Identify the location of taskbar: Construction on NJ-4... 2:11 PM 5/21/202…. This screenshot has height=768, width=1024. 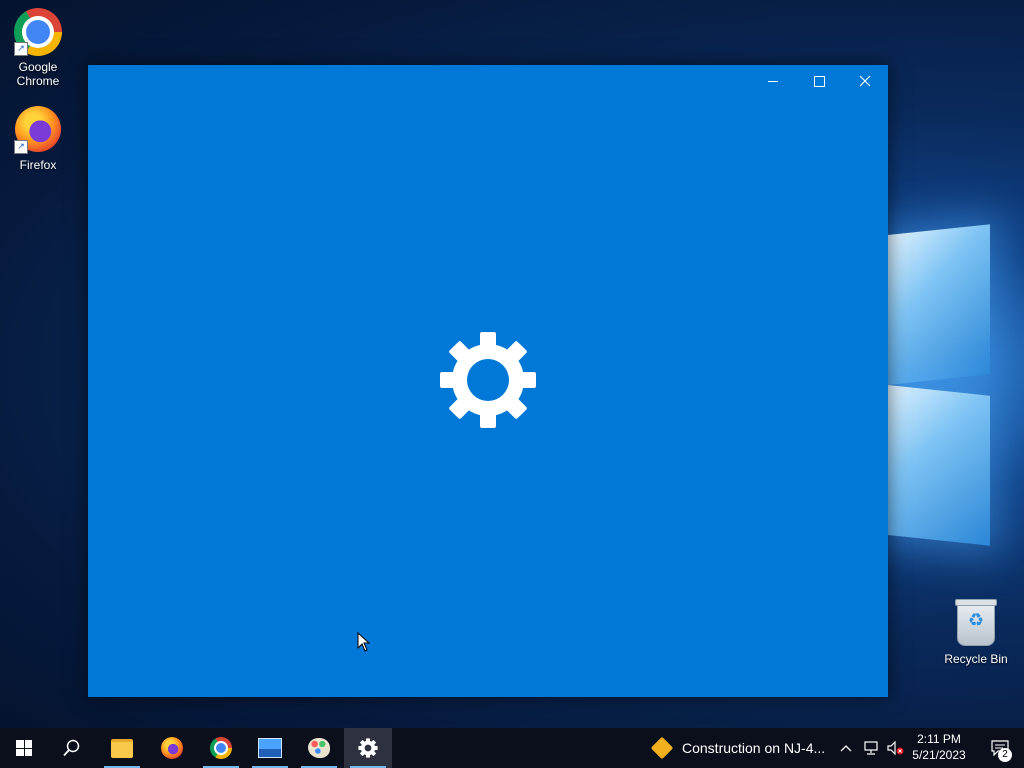
(512, 748).